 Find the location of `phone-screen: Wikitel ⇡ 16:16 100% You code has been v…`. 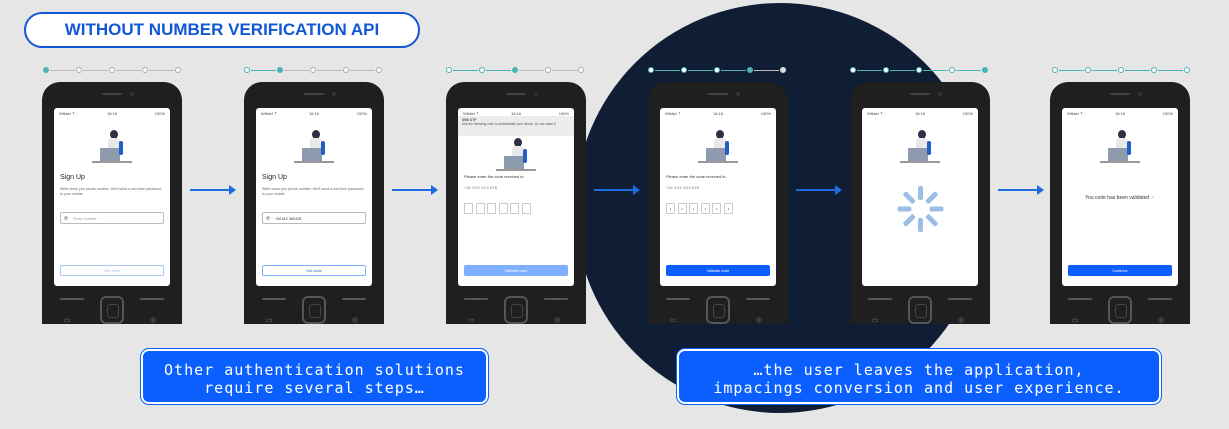

phone-screen: Wikitel ⇡ 16:16 100% You code has been v… is located at coordinates (1120, 197).